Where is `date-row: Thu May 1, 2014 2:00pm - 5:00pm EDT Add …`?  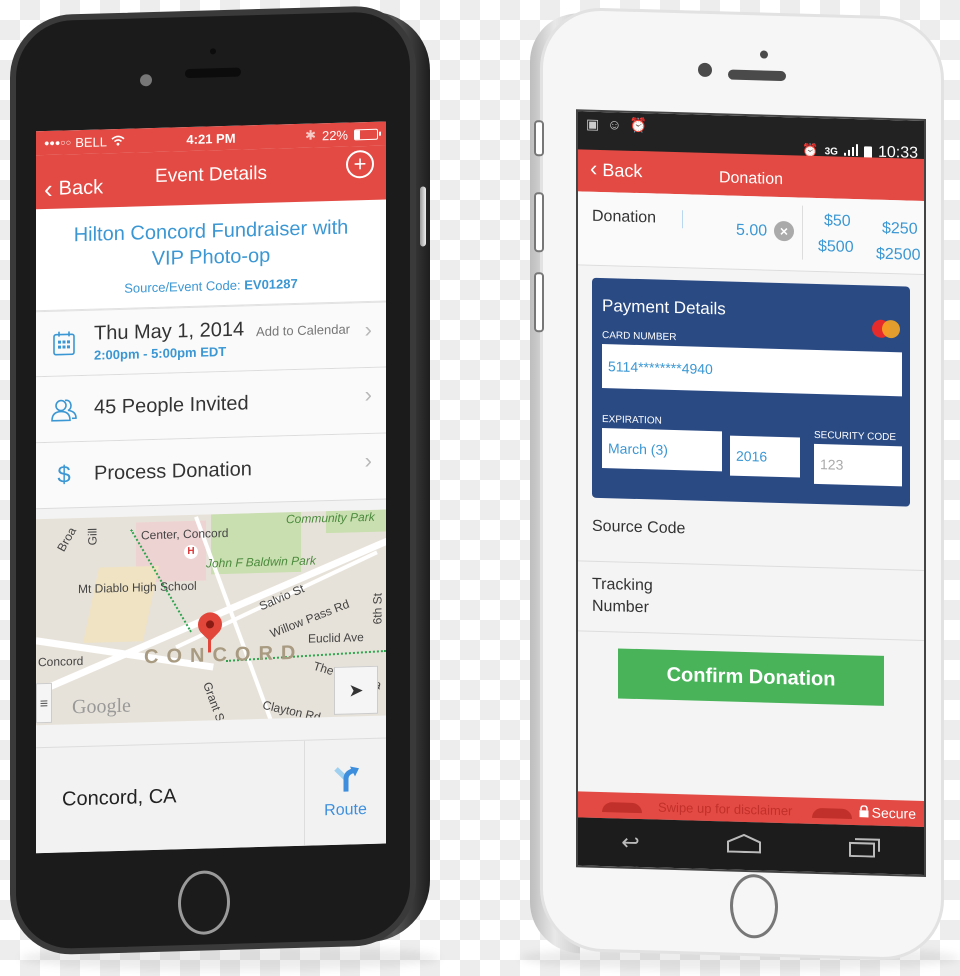
date-row: Thu May 1, 2014 2:00pm - 5:00pm EDT Add … is located at coordinates (211, 339).